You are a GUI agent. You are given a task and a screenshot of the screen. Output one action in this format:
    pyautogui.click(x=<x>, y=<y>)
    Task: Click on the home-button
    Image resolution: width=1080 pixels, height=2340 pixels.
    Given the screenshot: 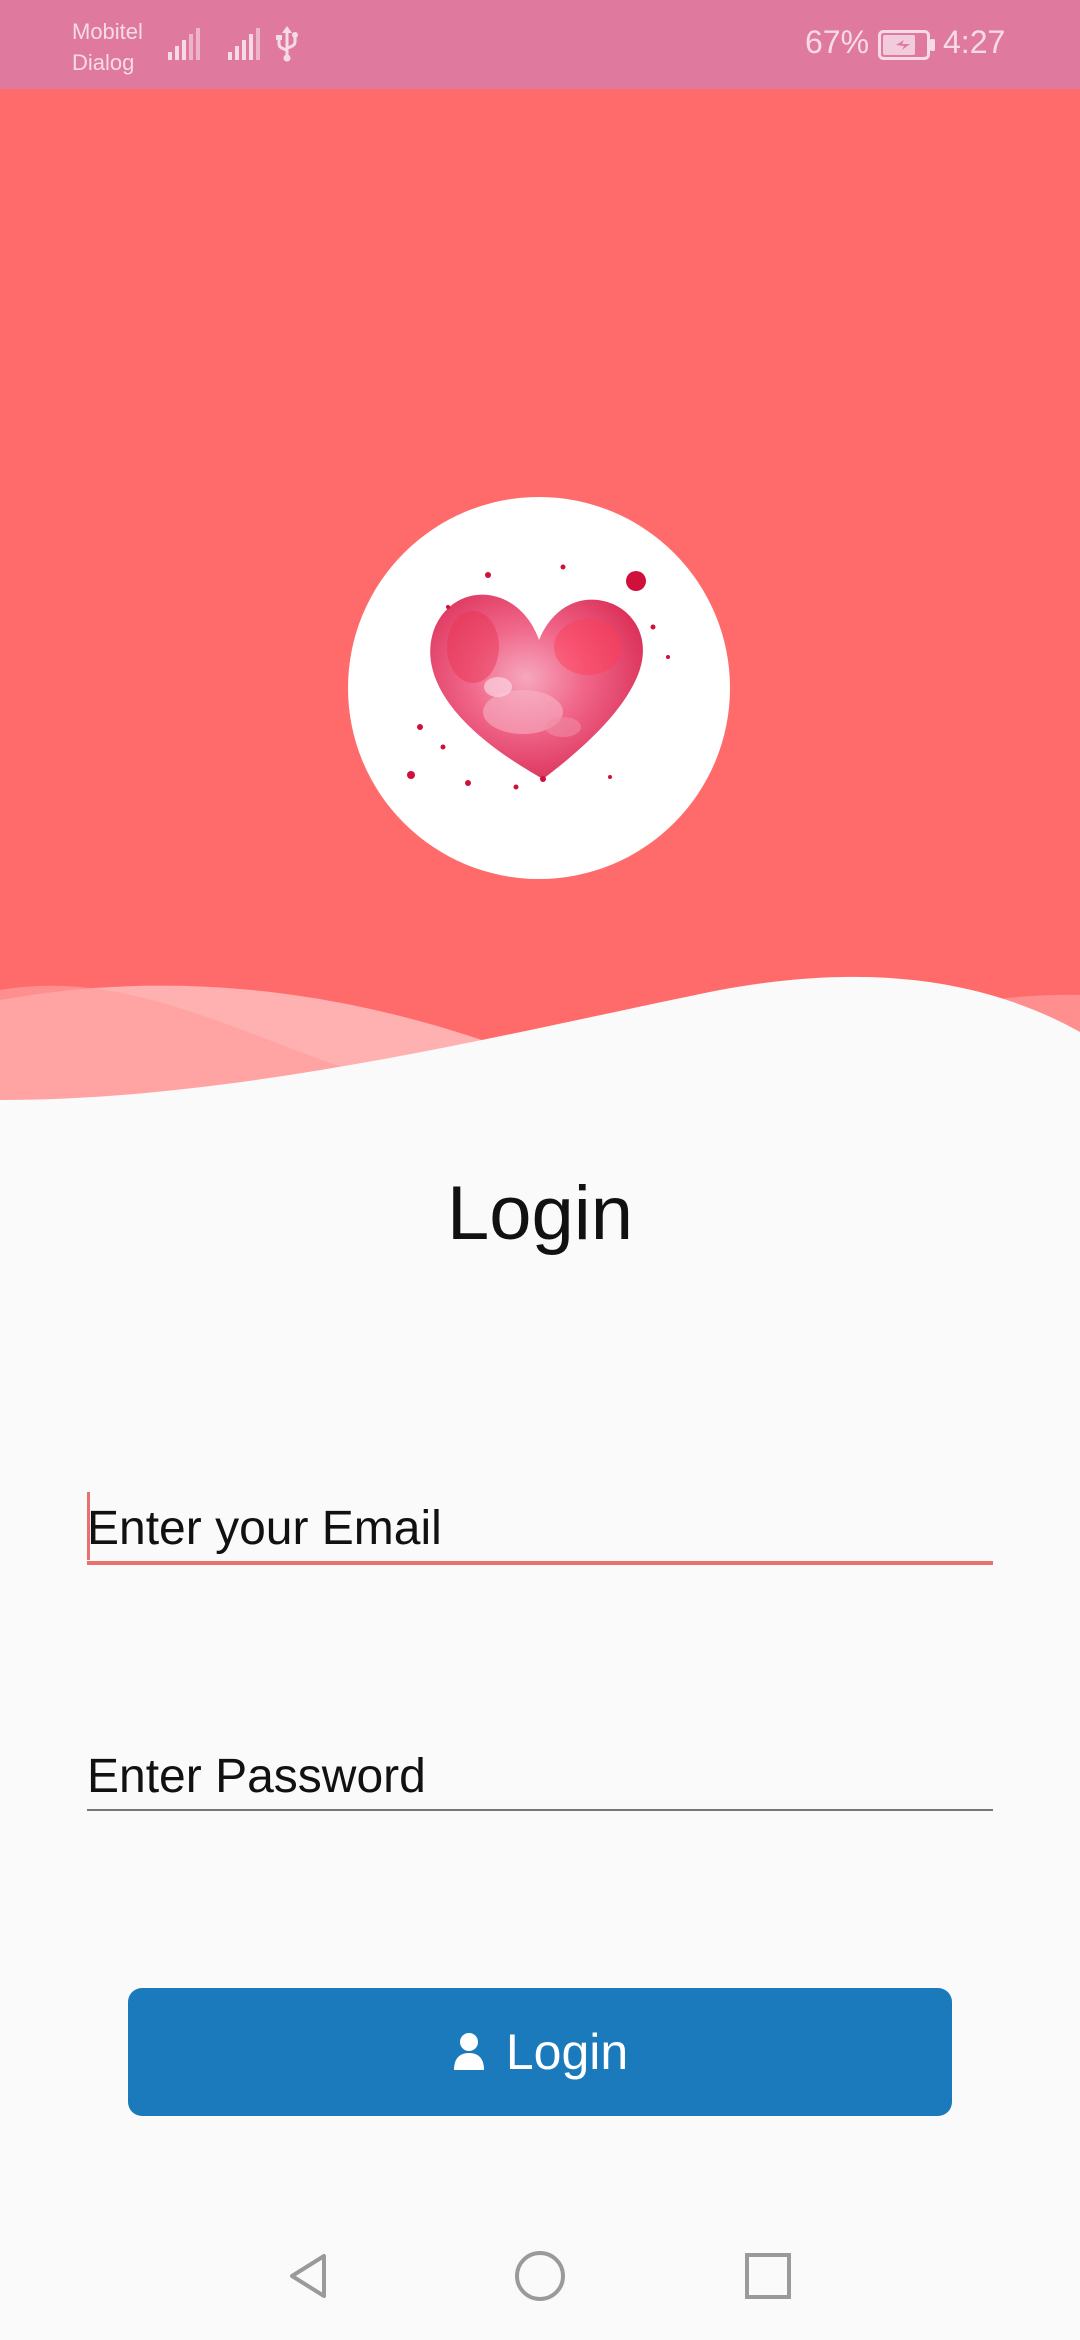 What is the action you would take?
    pyautogui.click(x=540, y=2276)
    